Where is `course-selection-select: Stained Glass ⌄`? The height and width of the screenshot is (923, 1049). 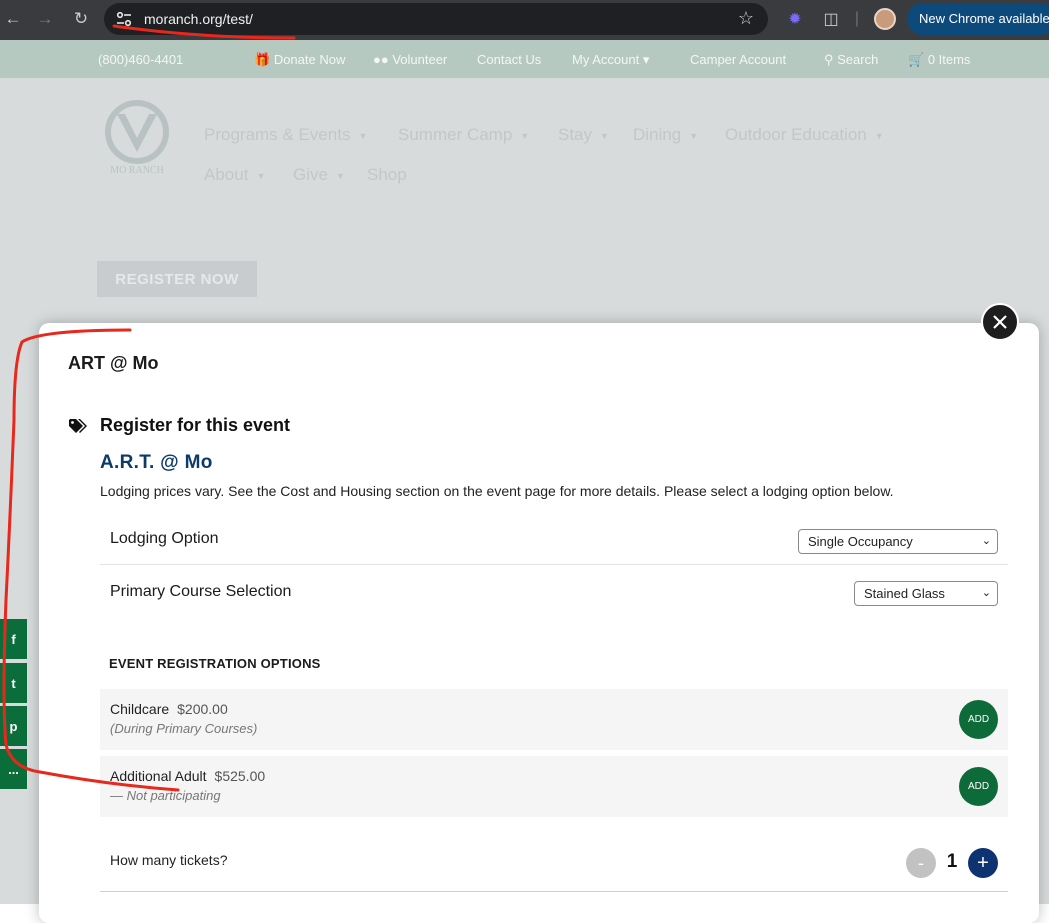
course-selection-select: Stained Glass ⌄ is located at coordinates (926, 593).